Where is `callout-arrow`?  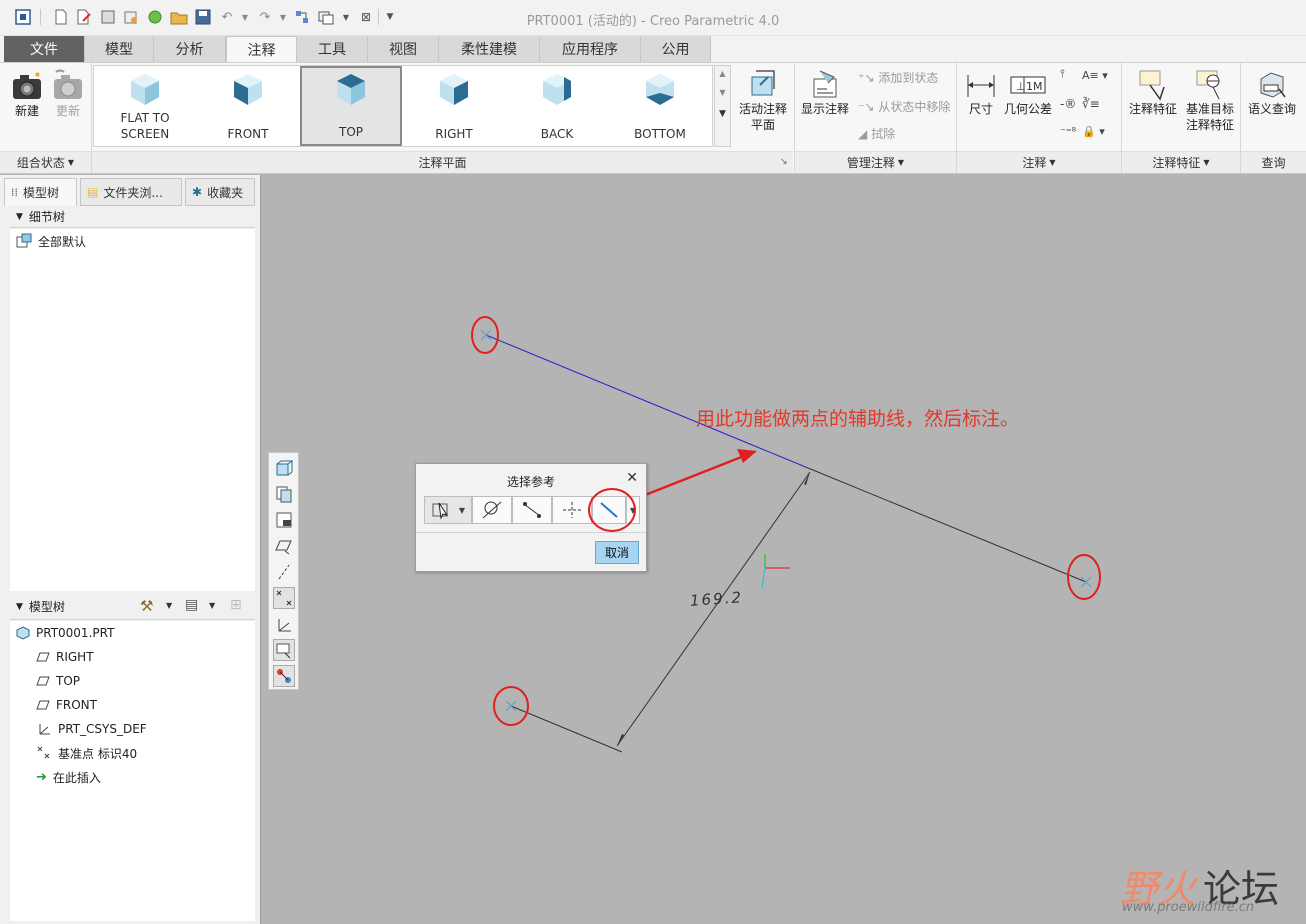
callout-arrow is located at coordinates (692, 476).